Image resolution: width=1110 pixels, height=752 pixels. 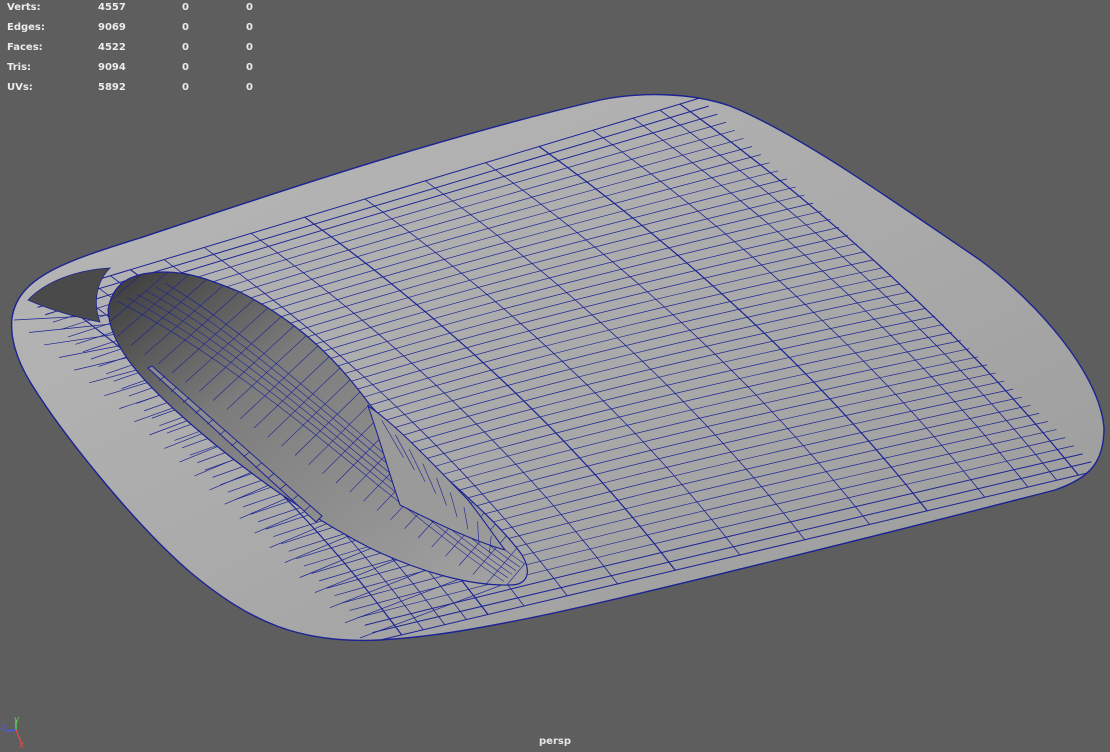 I want to click on axis-z-label: z, so click(x=3, y=728).